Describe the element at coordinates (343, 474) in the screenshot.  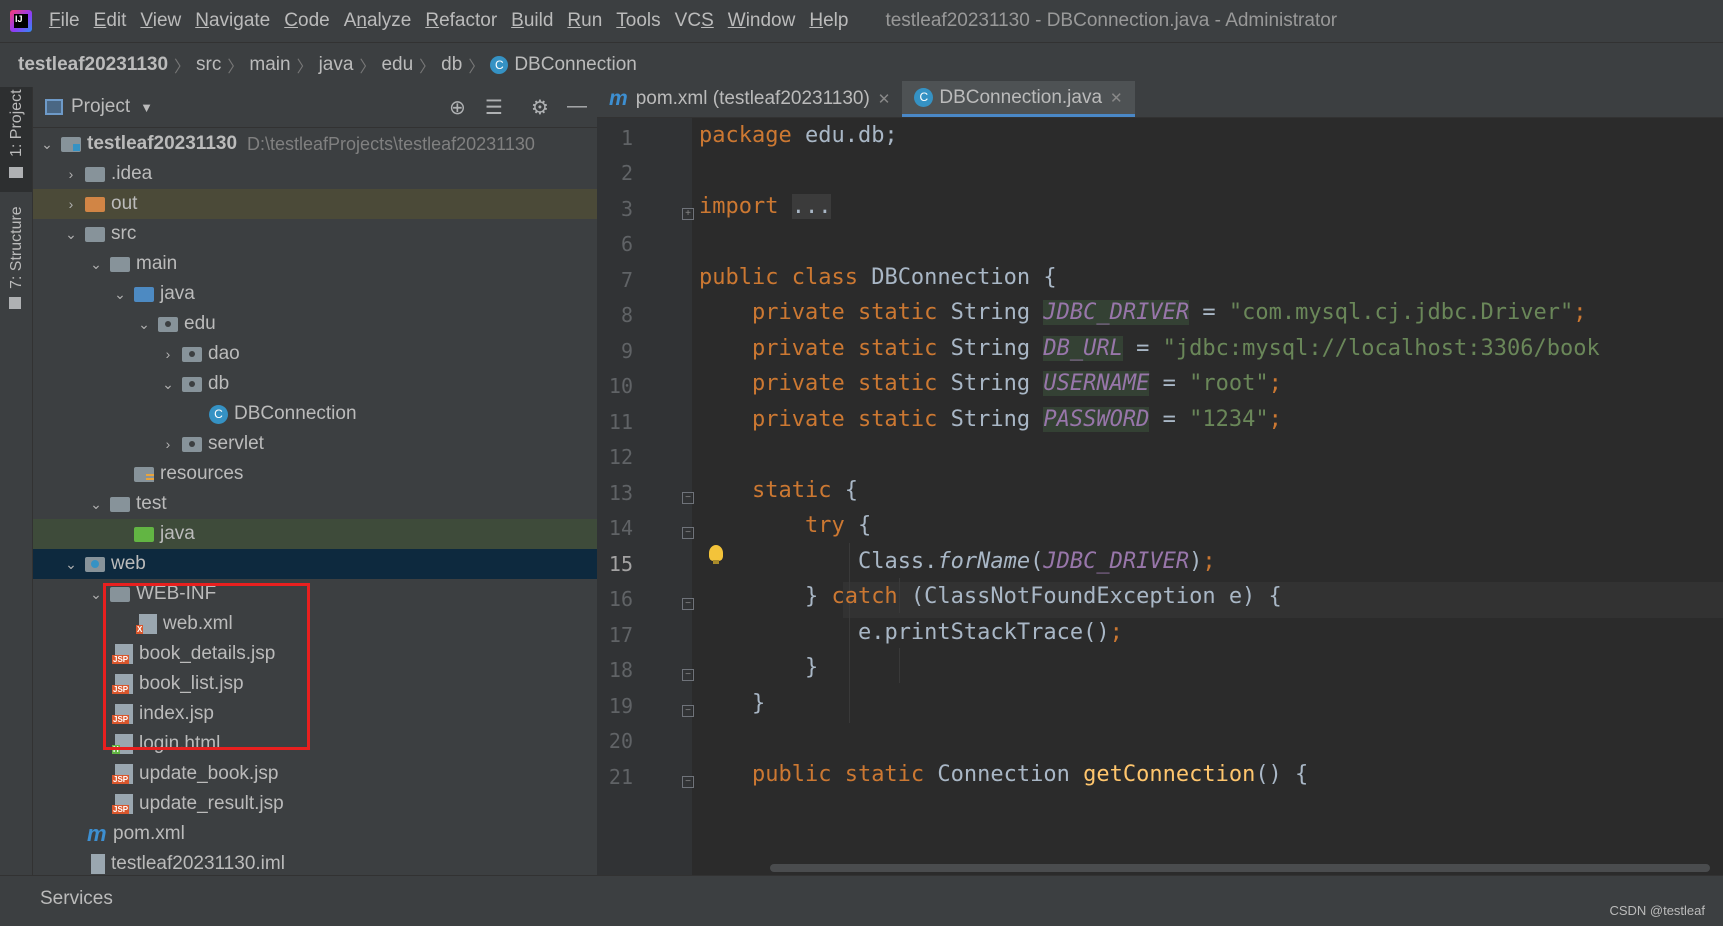
I see `tree-item-resources: resources` at that location.